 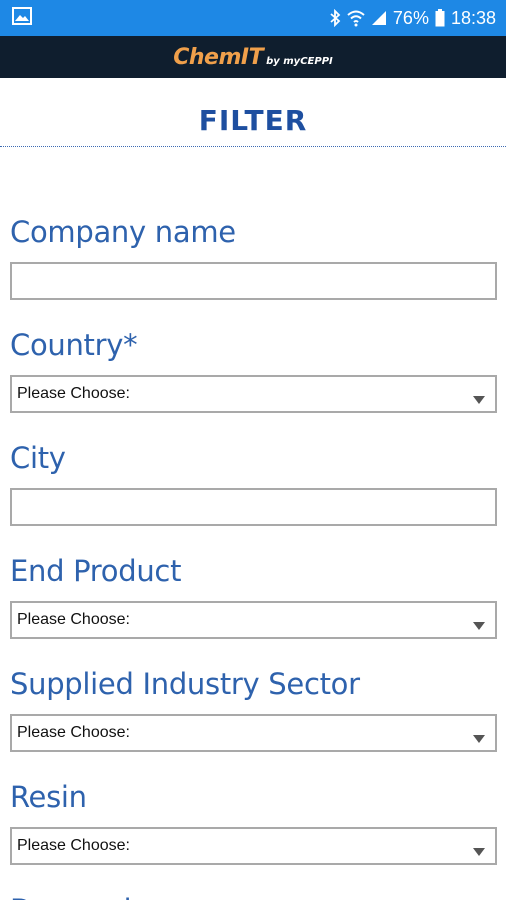 What do you see at coordinates (253, 707) in the screenshot?
I see `supplied-industry-sector-field: Supplied Industry Sector Please Choose:` at bounding box center [253, 707].